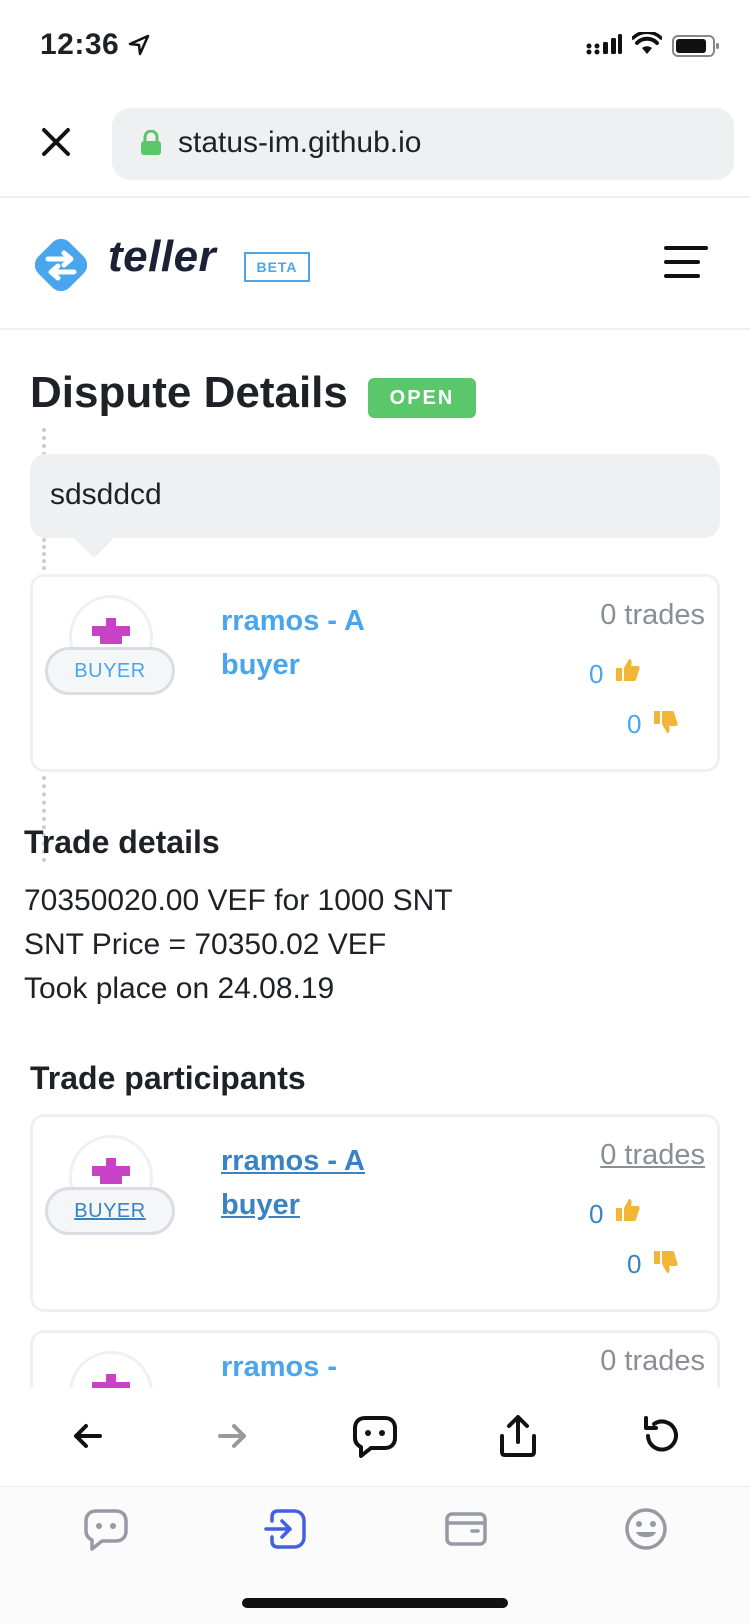  What do you see at coordinates (518, 1436) in the screenshot?
I see `share-icon` at bounding box center [518, 1436].